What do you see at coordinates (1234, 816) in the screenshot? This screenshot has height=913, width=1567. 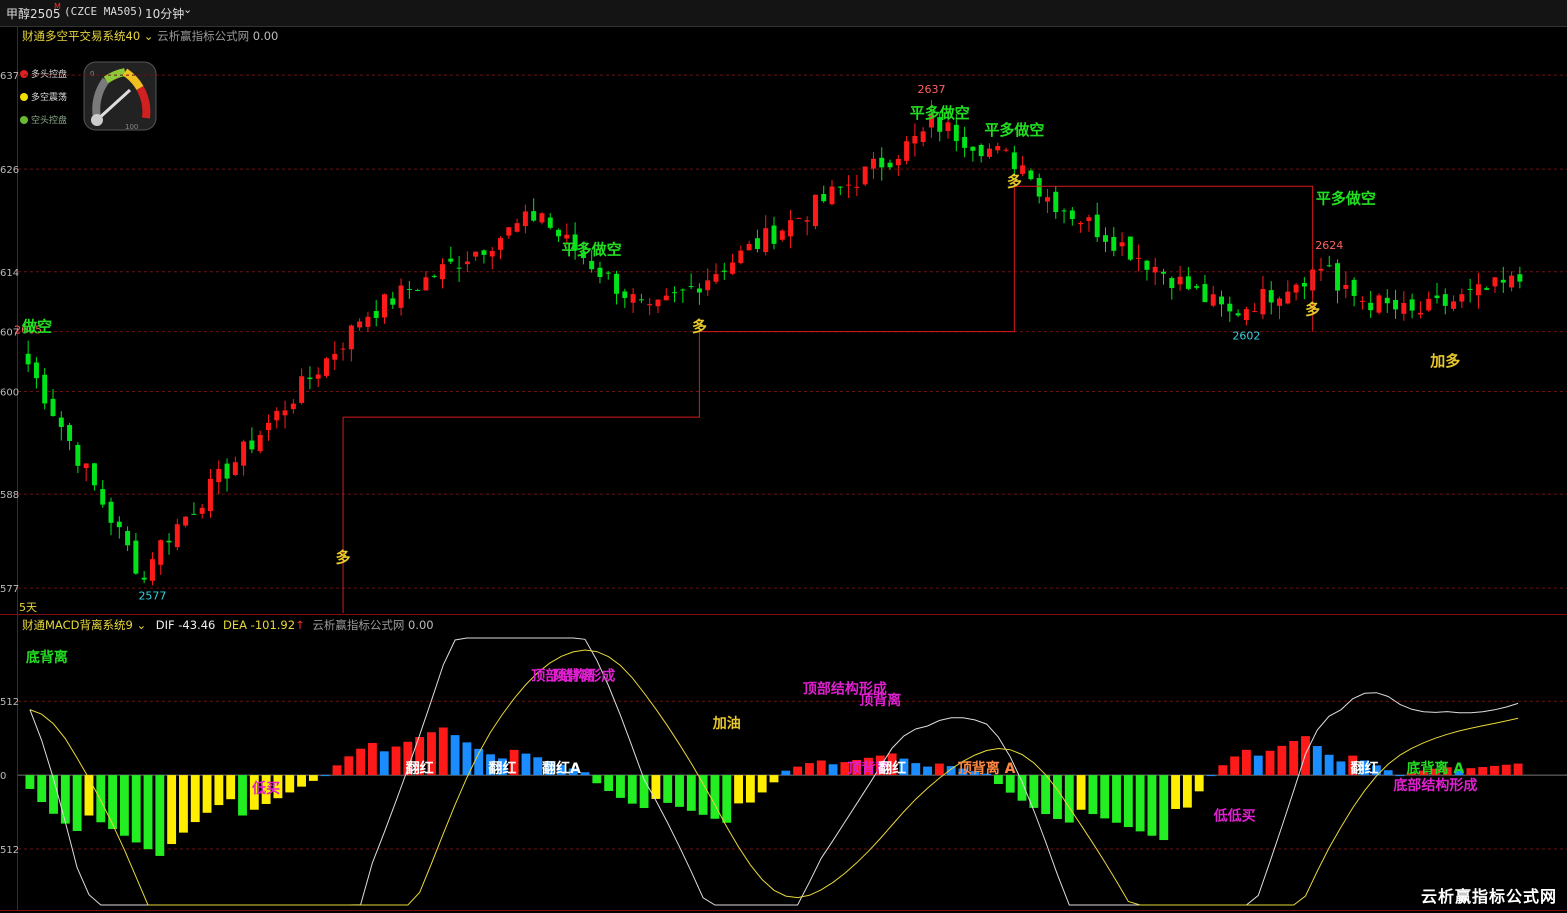 I see `macd-annotation: 低低买` at bounding box center [1234, 816].